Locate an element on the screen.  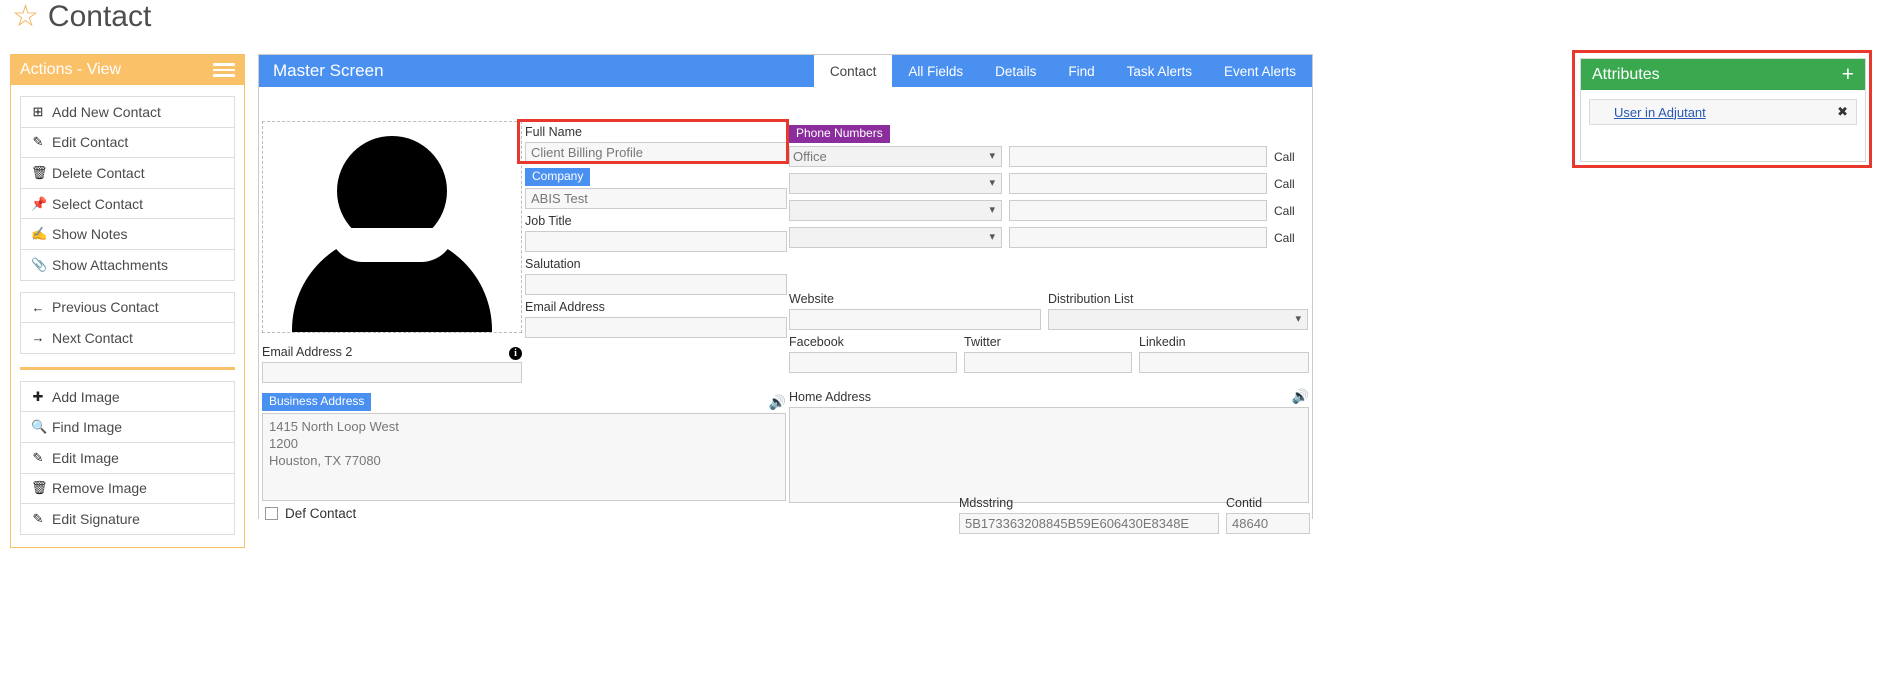
full-name-label: Full Name is located at coordinates (553, 132).